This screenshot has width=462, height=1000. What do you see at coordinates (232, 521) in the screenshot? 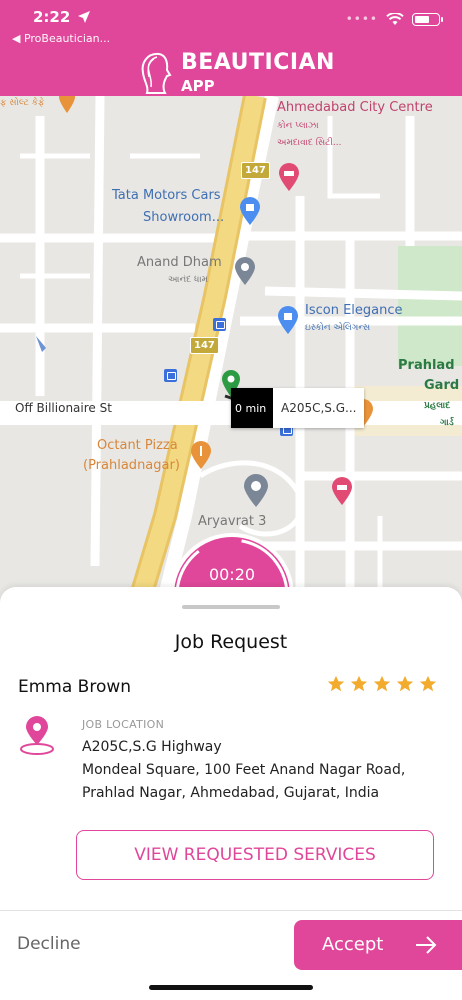
I see `map-label: Aryavrat 3` at bounding box center [232, 521].